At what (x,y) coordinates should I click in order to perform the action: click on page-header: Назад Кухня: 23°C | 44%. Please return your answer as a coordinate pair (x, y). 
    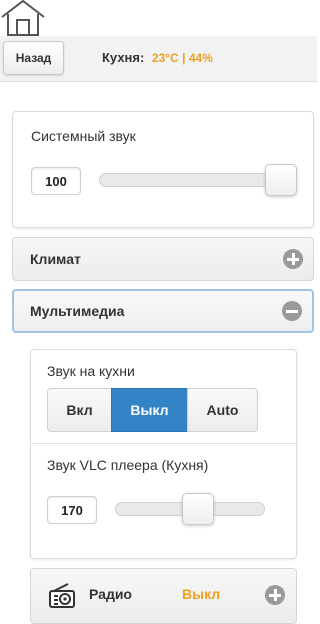
    Looking at the image, I should click on (158, 59).